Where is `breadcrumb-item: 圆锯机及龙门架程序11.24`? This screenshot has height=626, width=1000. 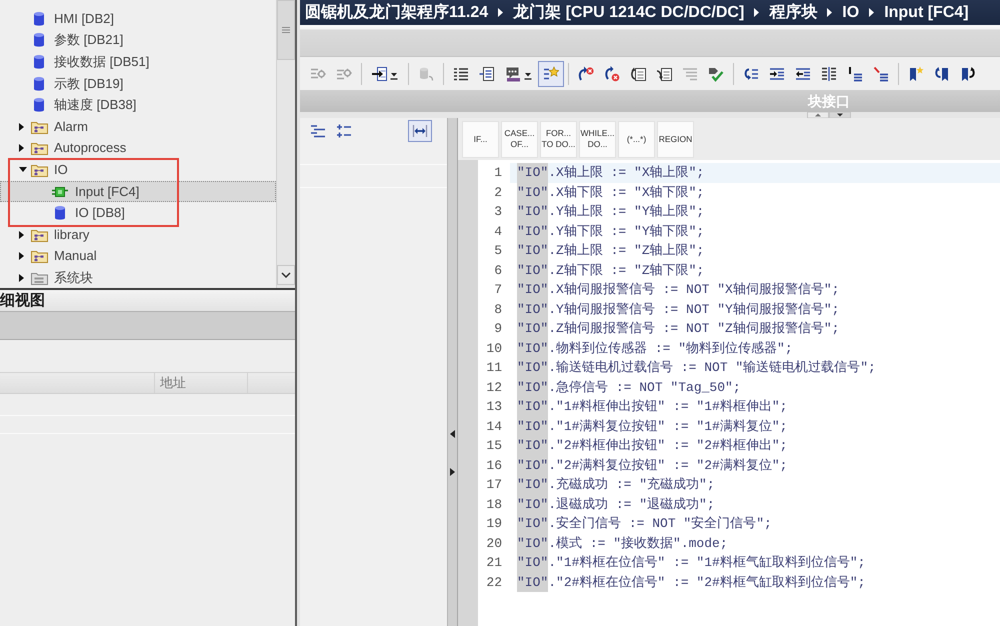 breadcrumb-item: 圆锯机及龙门架程序11.24 is located at coordinates (396, 12).